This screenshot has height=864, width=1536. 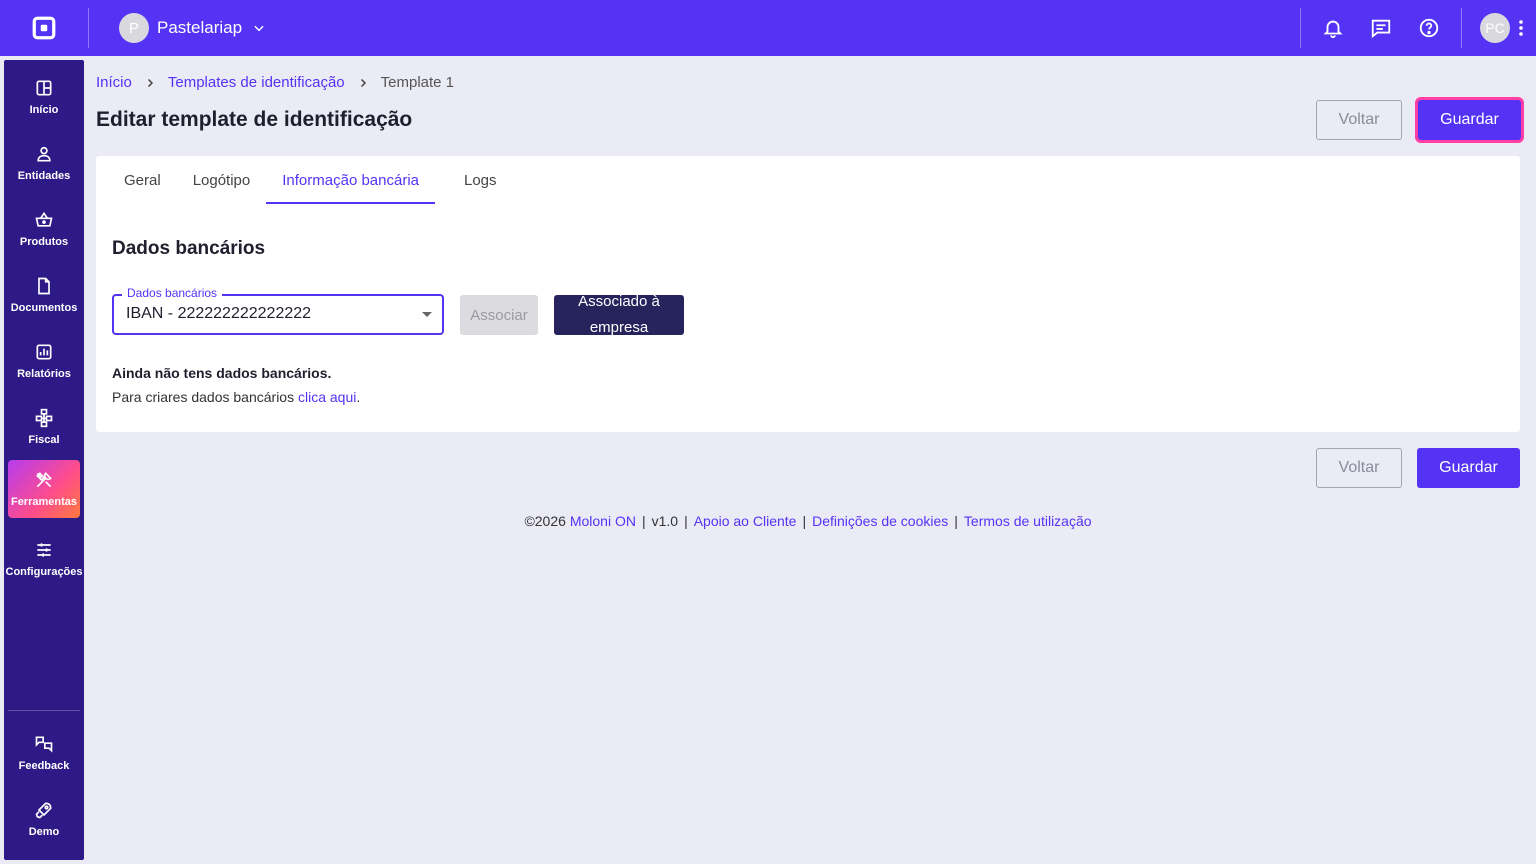 What do you see at coordinates (172, 293) in the screenshot?
I see `bank-data-select-label: Dados bancários` at bounding box center [172, 293].